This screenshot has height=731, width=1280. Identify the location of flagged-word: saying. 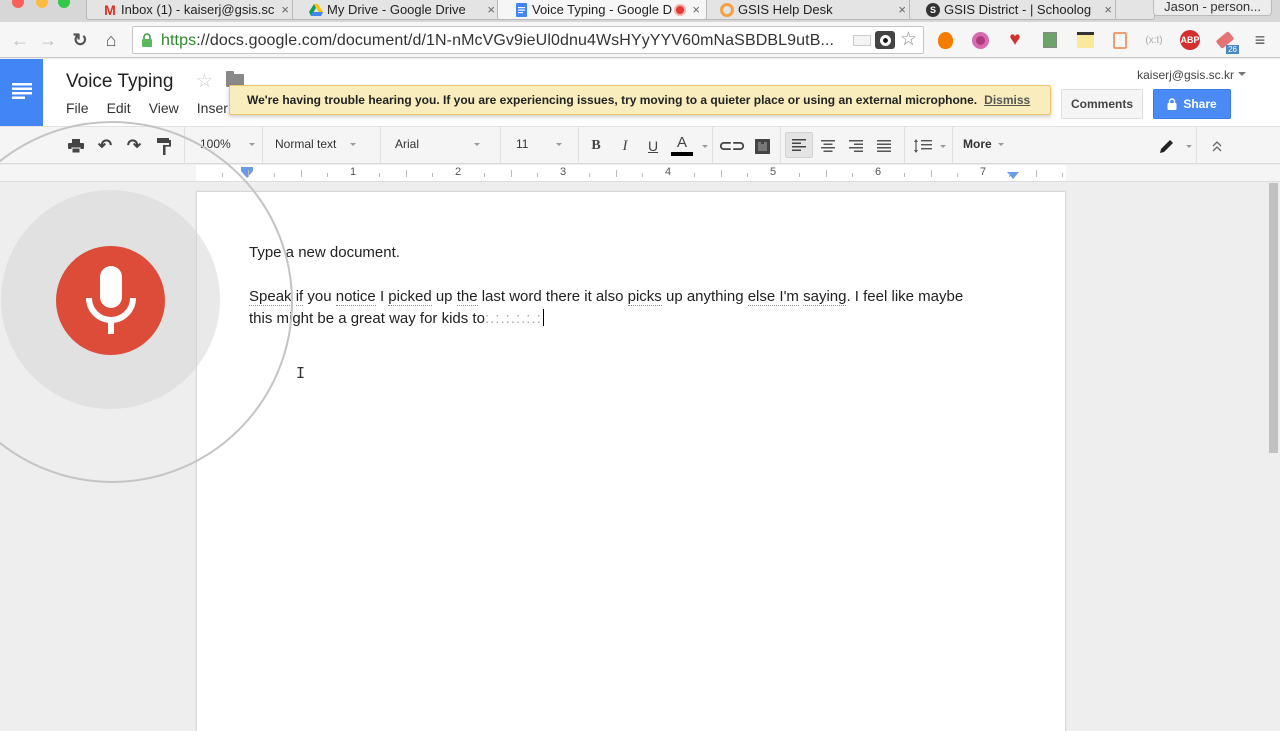
(825, 297).